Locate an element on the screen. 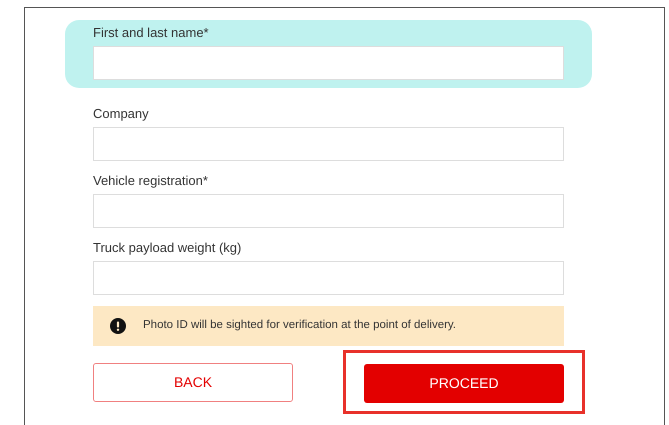 The height and width of the screenshot is (425, 669). field-label: Truck payload weight (kg) is located at coordinates (167, 248).